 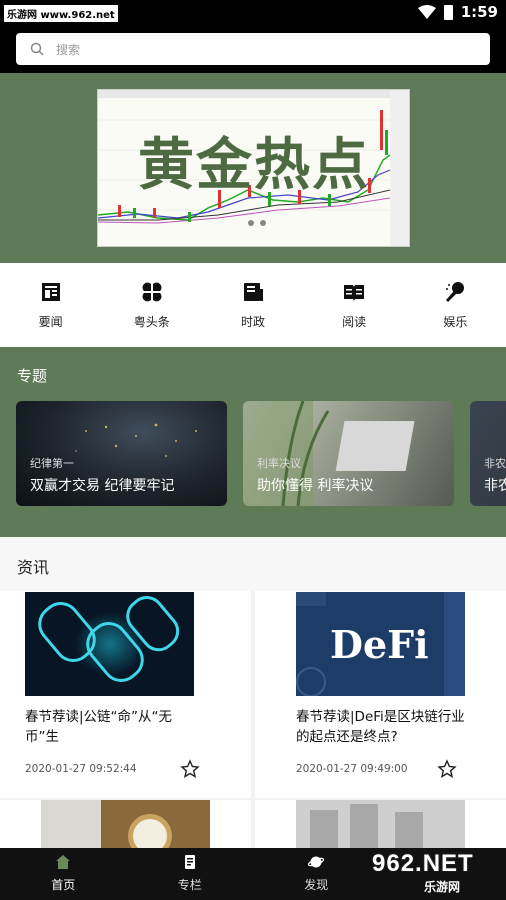 What do you see at coordinates (81, 769) in the screenshot?
I see `news-date: 2020-01-27 09:52:44` at bounding box center [81, 769].